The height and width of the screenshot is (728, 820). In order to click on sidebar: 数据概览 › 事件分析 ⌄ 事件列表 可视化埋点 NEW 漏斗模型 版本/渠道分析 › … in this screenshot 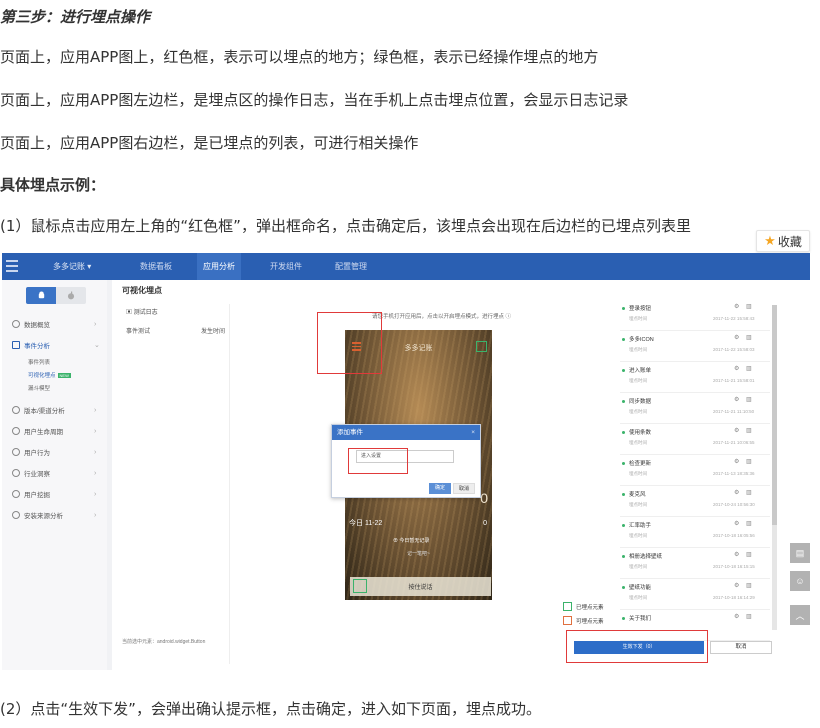, I will do `click(54, 475)`.